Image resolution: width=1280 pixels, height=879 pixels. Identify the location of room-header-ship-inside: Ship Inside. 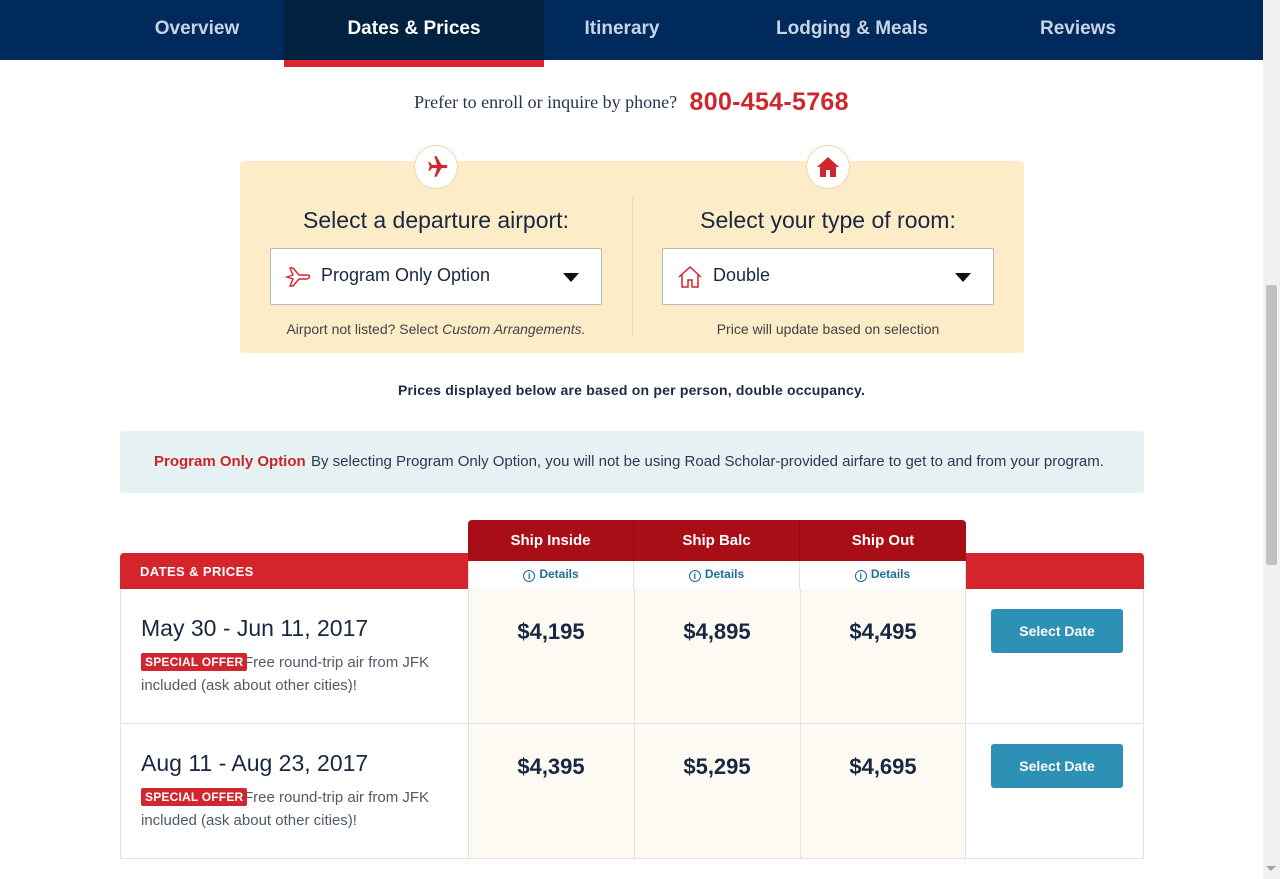
(551, 540).